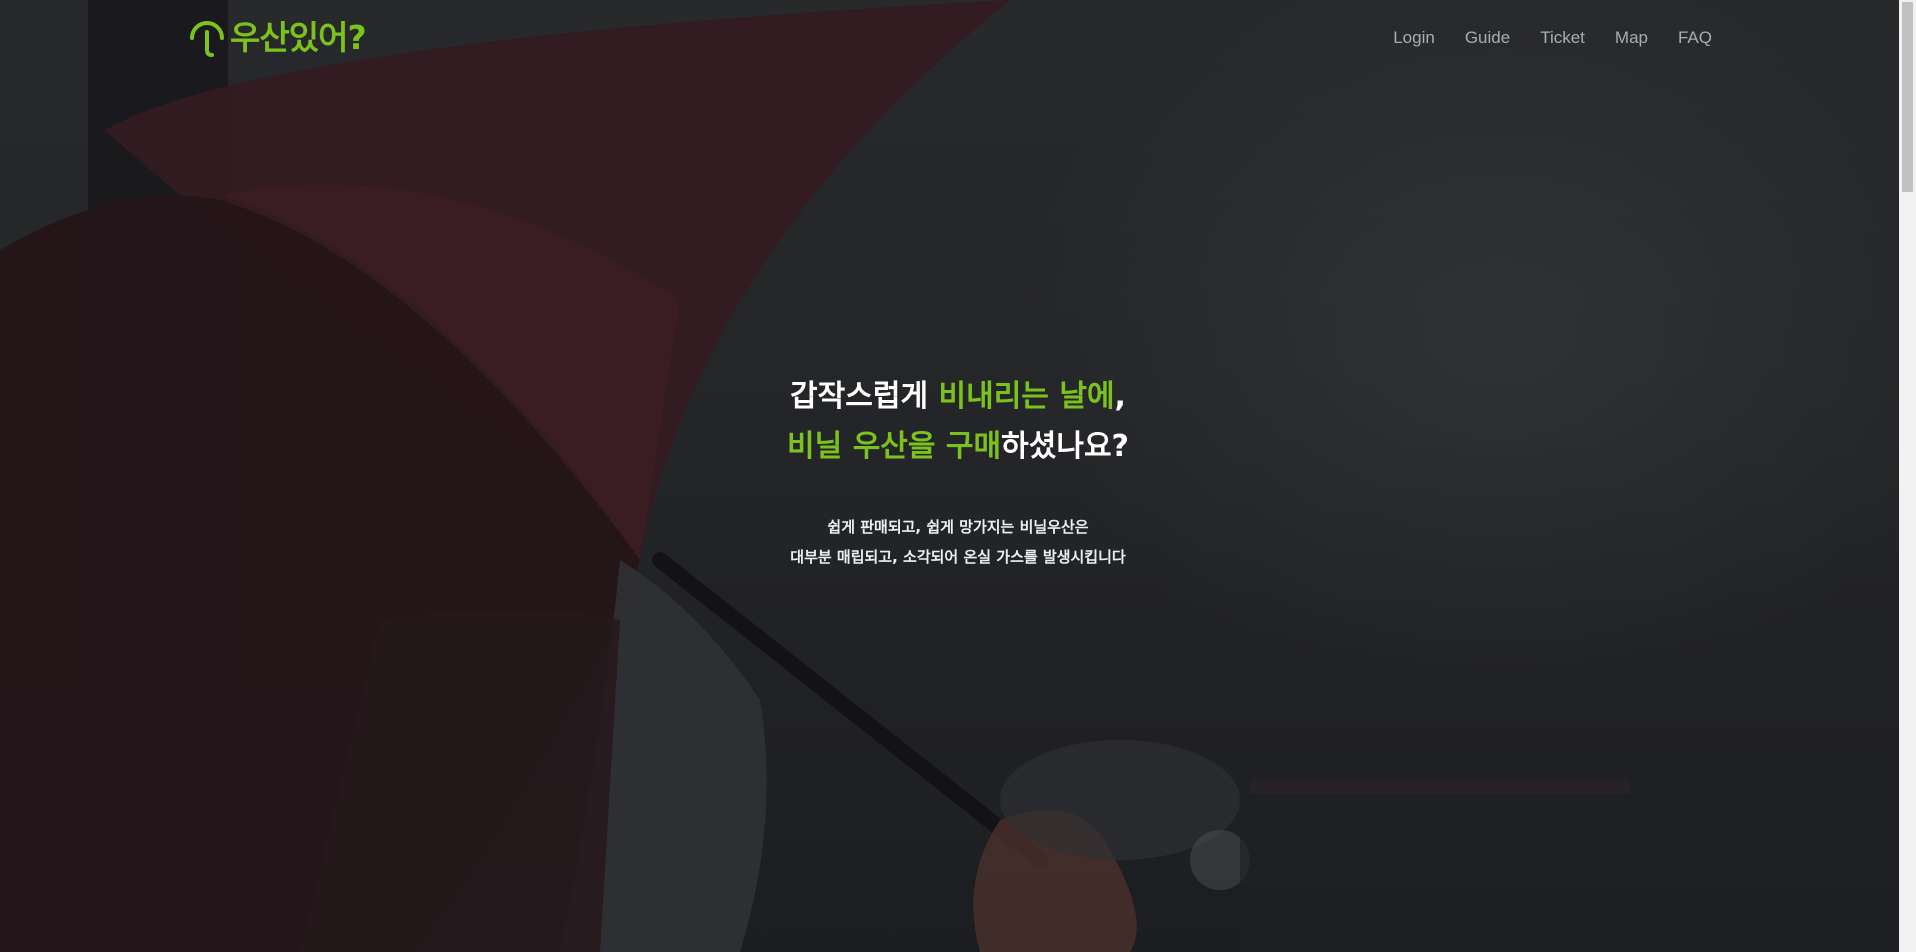  I want to click on top-nav: Login Guide Ticket Map FAQ, so click(1552, 38).